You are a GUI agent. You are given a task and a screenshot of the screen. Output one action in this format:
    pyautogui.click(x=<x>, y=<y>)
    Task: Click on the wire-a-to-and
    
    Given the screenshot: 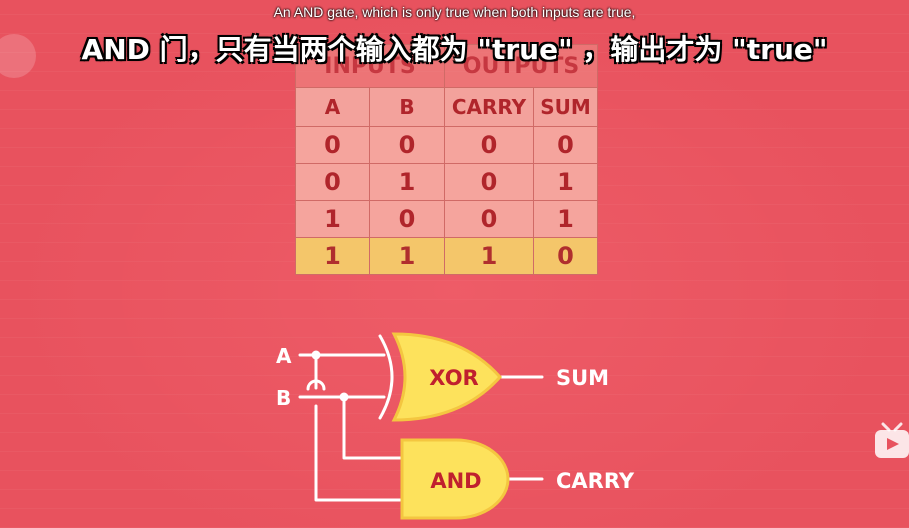 What is the action you would take?
    pyautogui.click(x=358, y=427)
    